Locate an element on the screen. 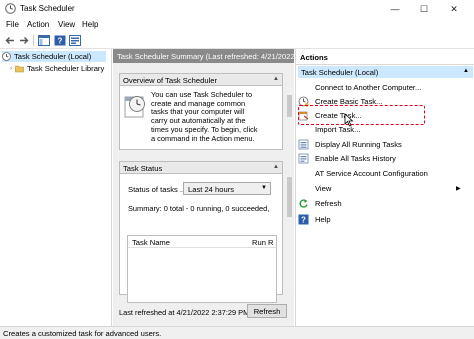  forward-arrow-icon is located at coordinates (24, 40).